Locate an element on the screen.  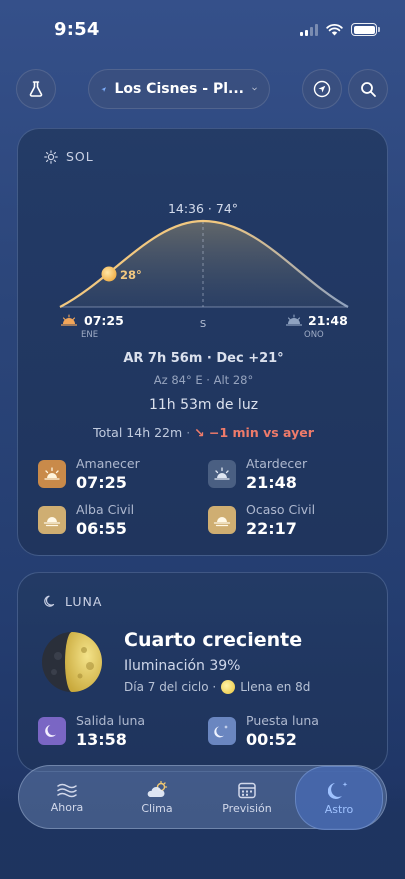
wifi-icon is located at coordinates (334, 29).